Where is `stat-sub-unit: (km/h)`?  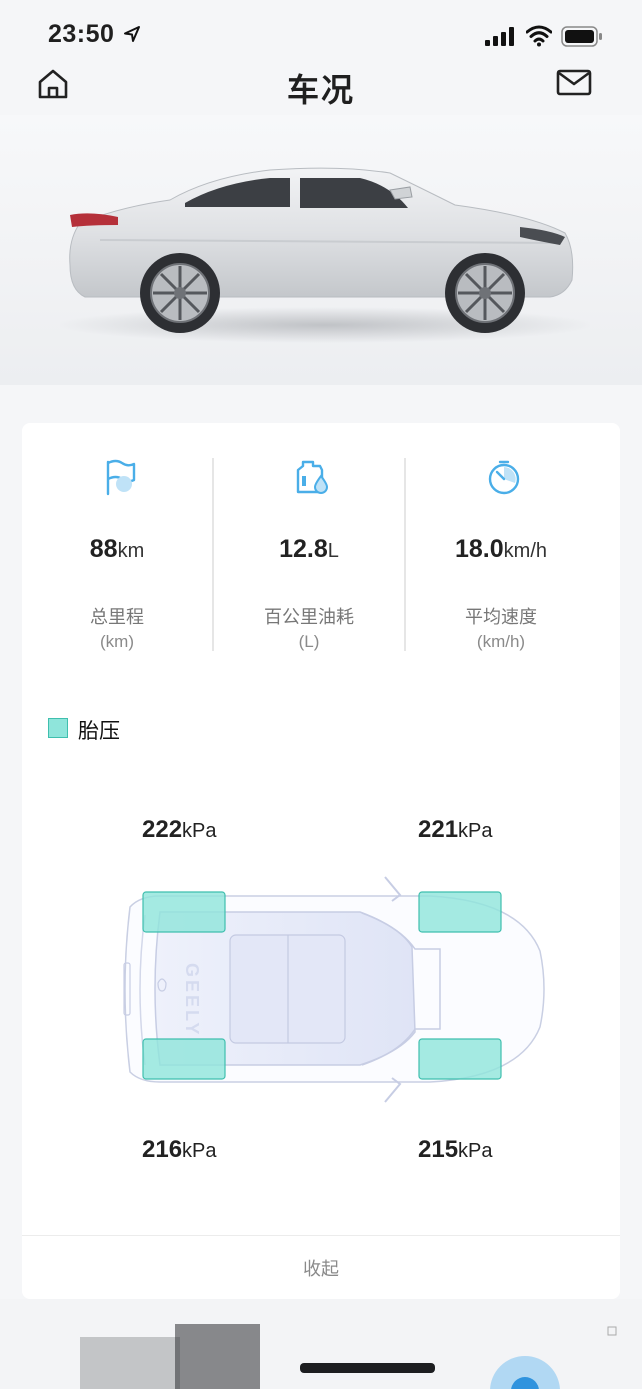 stat-sub-unit: (km/h) is located at coordinates (501, 641).